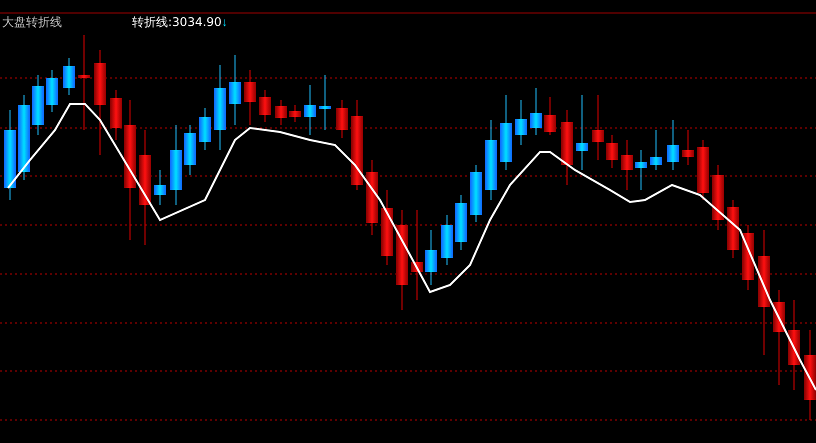  I want to click on trend-arrow: ↓, so click(225, 22).